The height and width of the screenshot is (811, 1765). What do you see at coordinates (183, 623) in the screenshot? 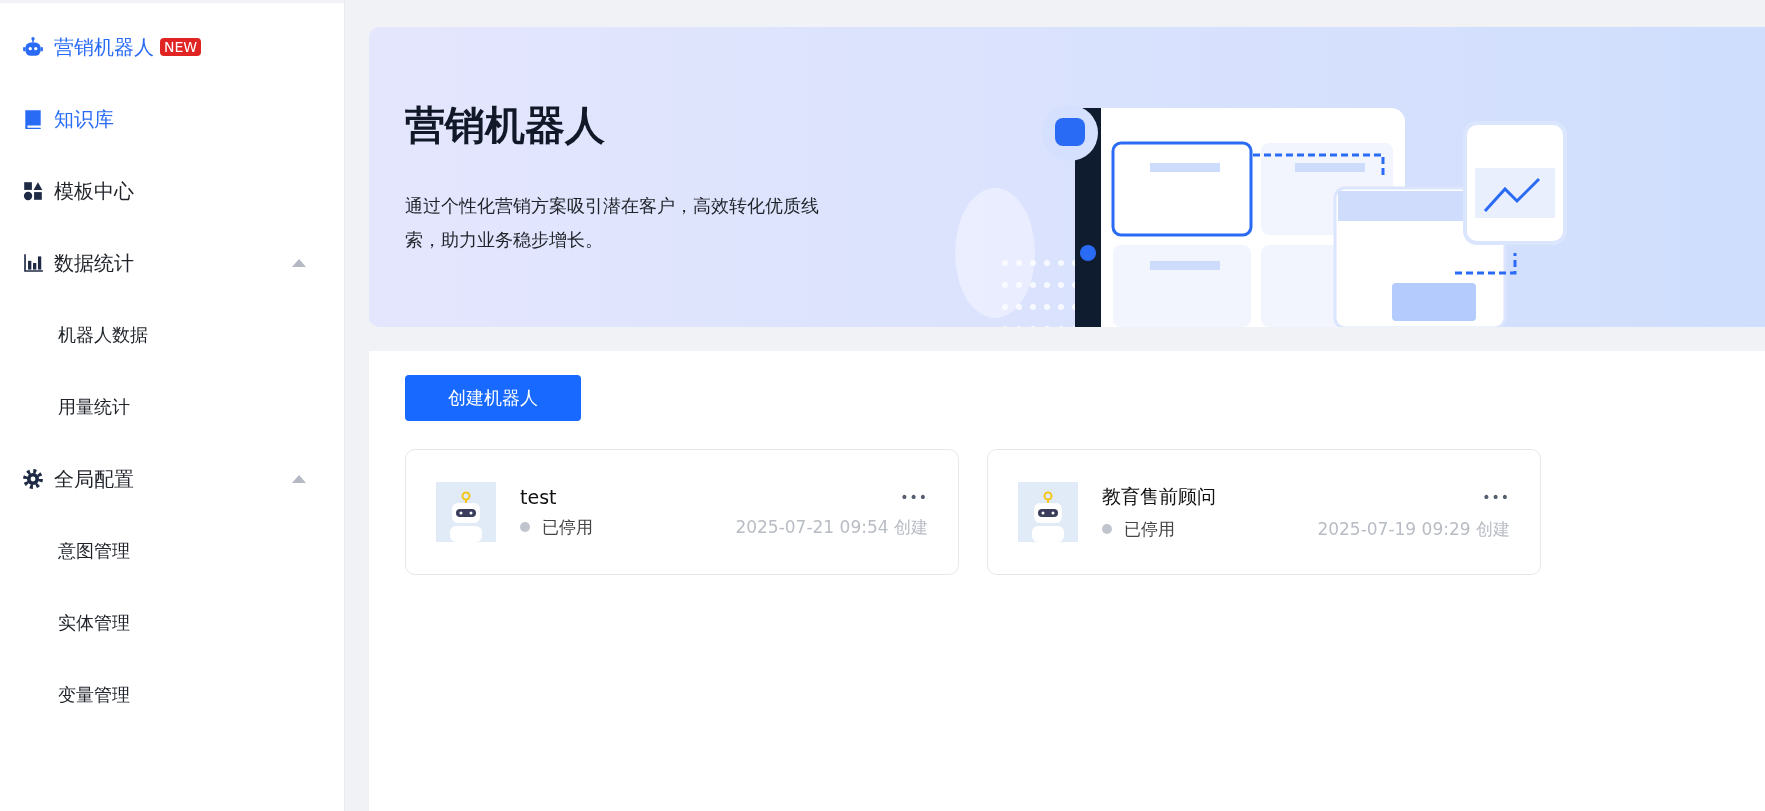
I see `sidebar-subitem: 实体管理` at bounding box center [183, 623].